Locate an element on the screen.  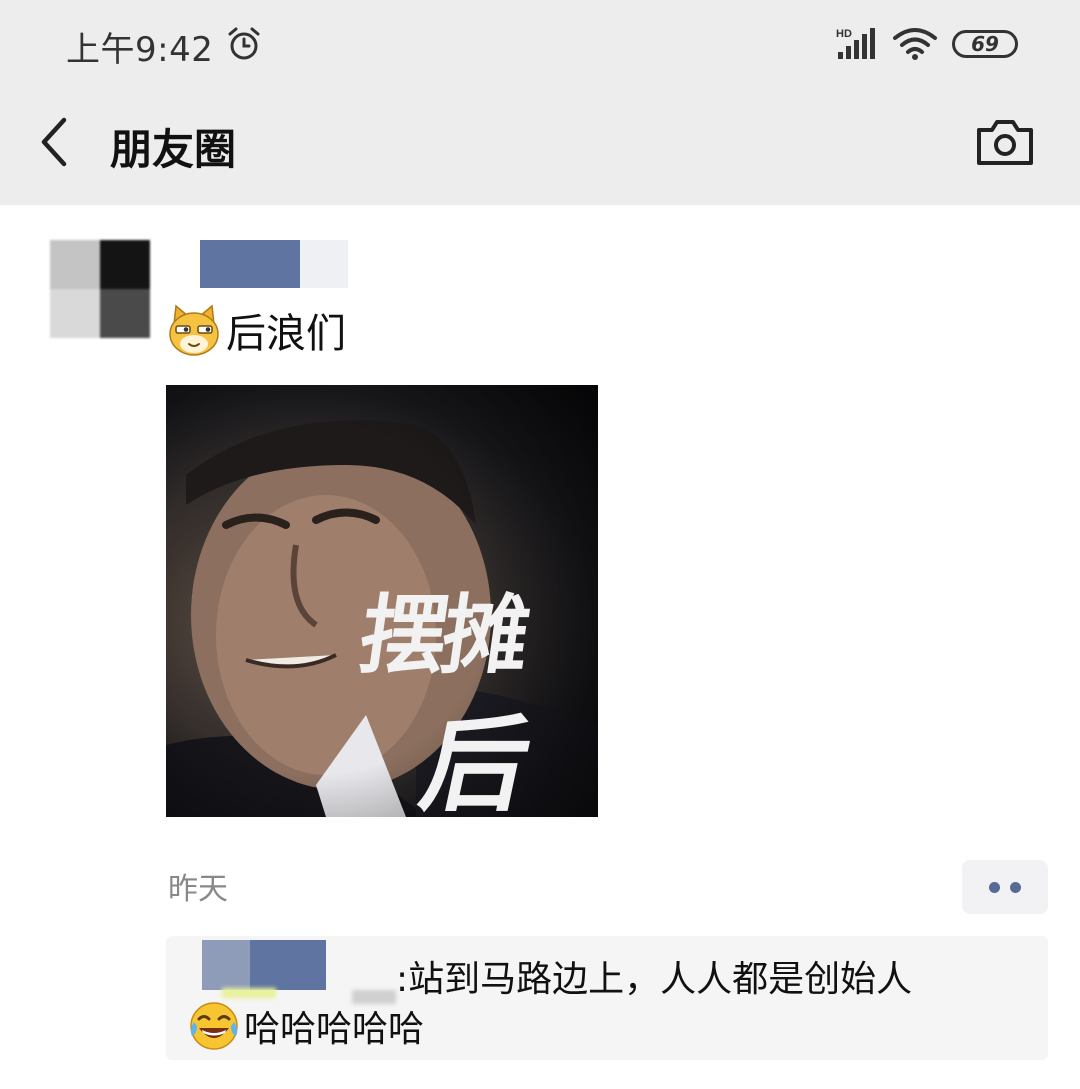
tears-of-joy-emoji-icon is located at coordinates (214, 1026).